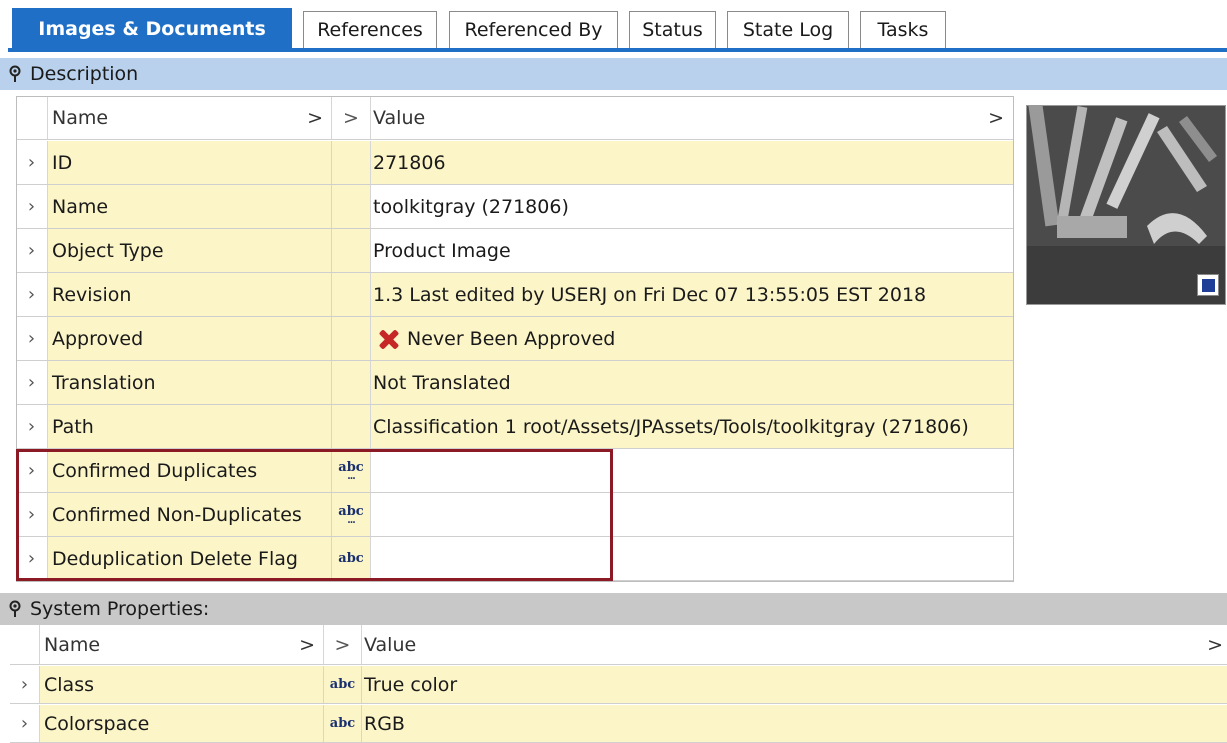 The height and width of the screenshot is (743, 1227). Describe the element at coordinates (190, 206) in the screenshot. I see `row-name: Name` at that location.